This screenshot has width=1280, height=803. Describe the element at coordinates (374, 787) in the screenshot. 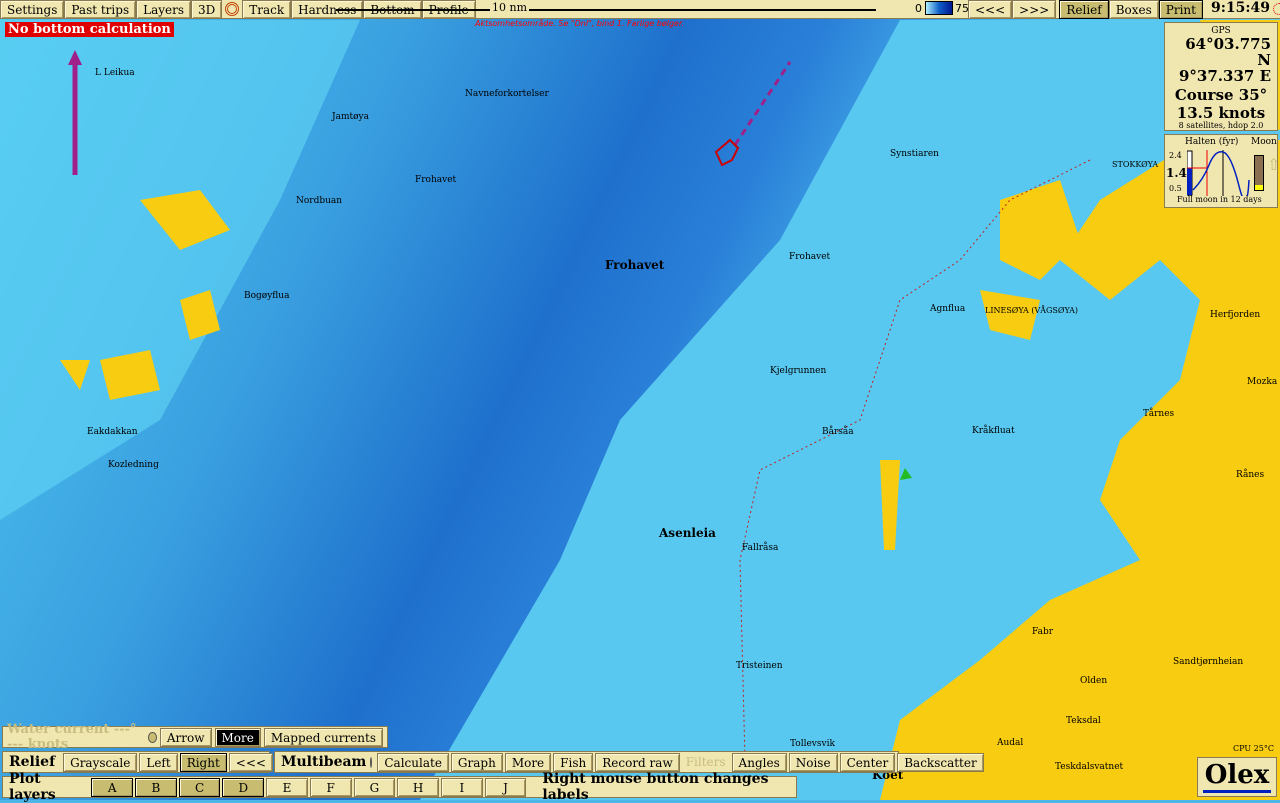

I see `layer-g-button: G` at that location.